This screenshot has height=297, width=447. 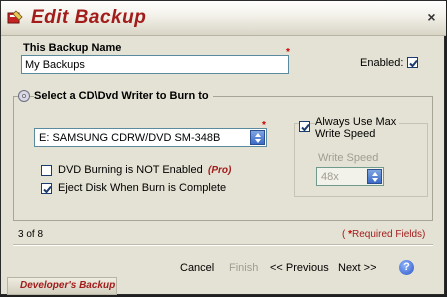 I want to click on always-max-speed-checkbox, so click(x=304, y=126).